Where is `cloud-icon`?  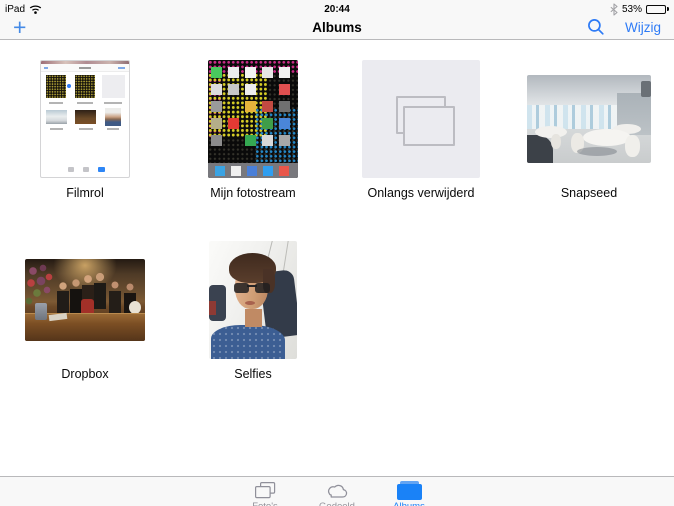
cloud-icon is located at coordinates (337, 491).